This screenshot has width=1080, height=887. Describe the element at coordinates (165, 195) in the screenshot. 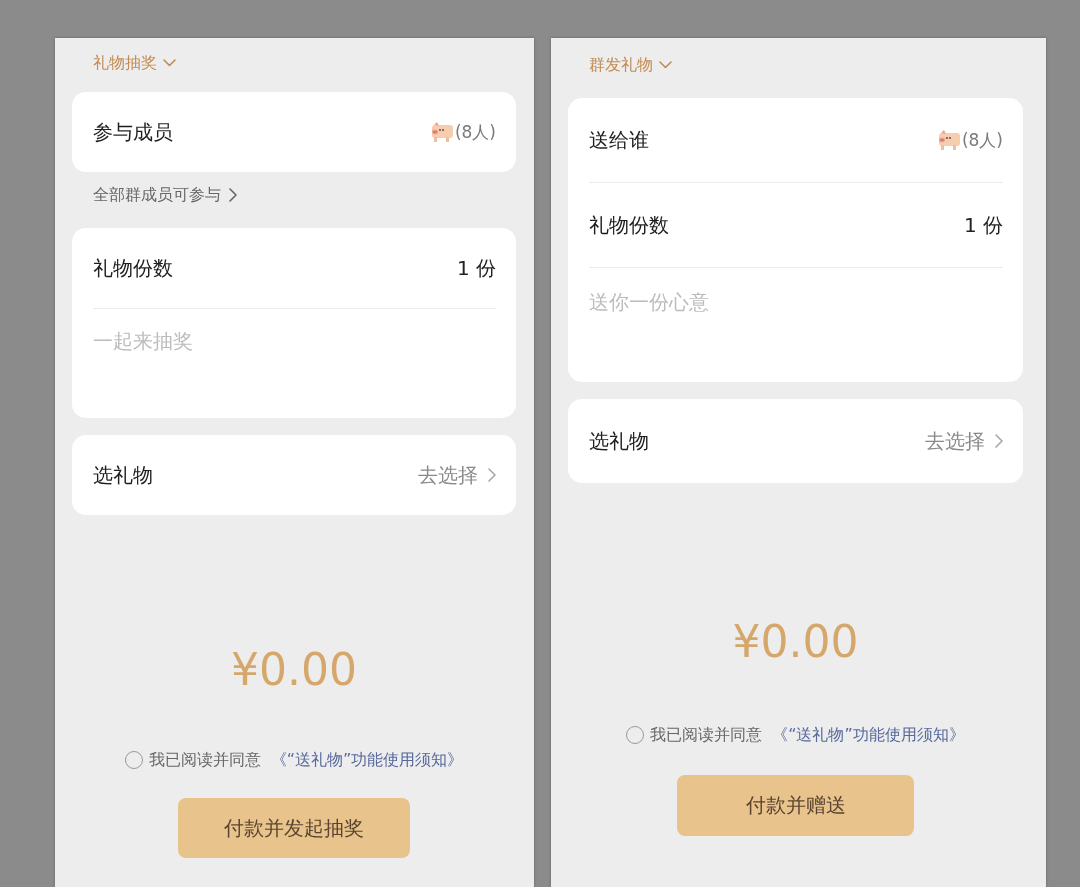

I see `member-scope-link: 全部群成员可参与` at that location.